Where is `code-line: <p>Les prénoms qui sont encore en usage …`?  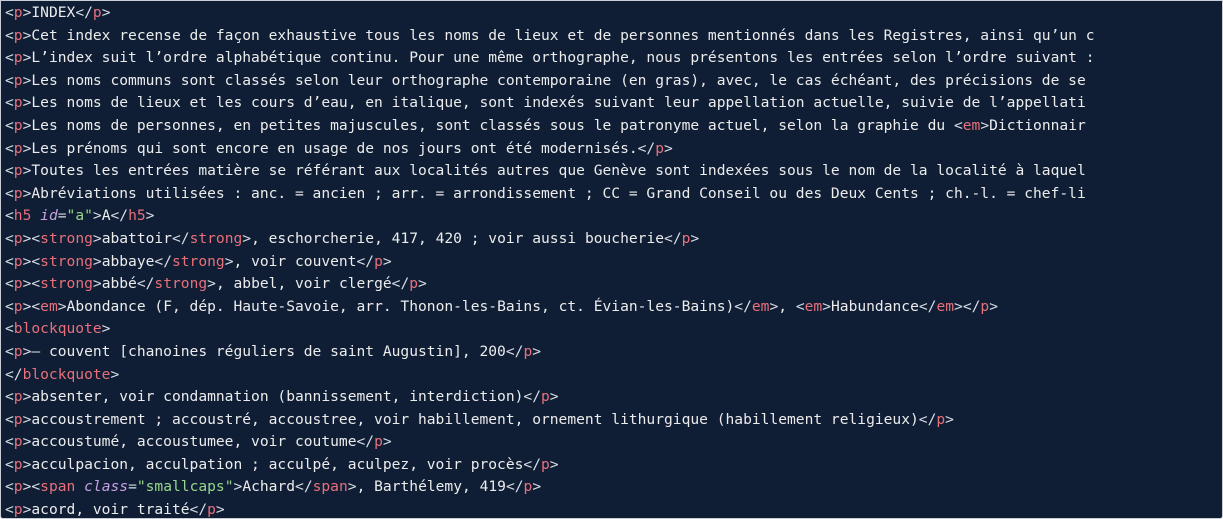 code-line: <p>Les prénoms qui sont encore en usage … is located at coordinates (613, 149).